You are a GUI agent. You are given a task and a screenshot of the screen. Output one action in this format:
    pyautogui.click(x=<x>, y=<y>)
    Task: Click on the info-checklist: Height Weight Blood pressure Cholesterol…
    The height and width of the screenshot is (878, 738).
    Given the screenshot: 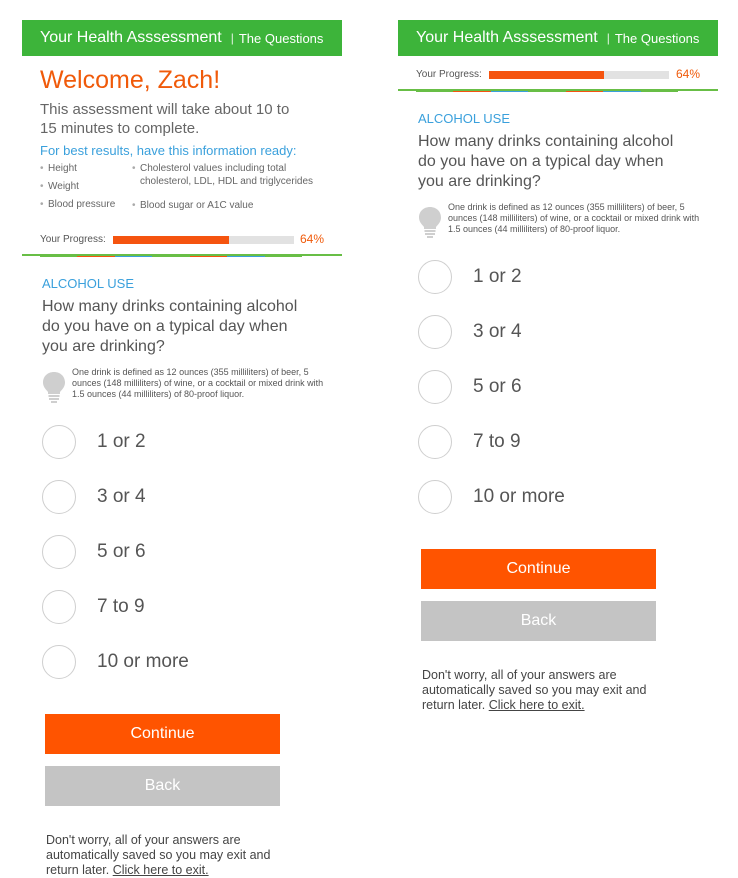 What is the action you would take?
    pyautogui.click(x=191, y=197)
    